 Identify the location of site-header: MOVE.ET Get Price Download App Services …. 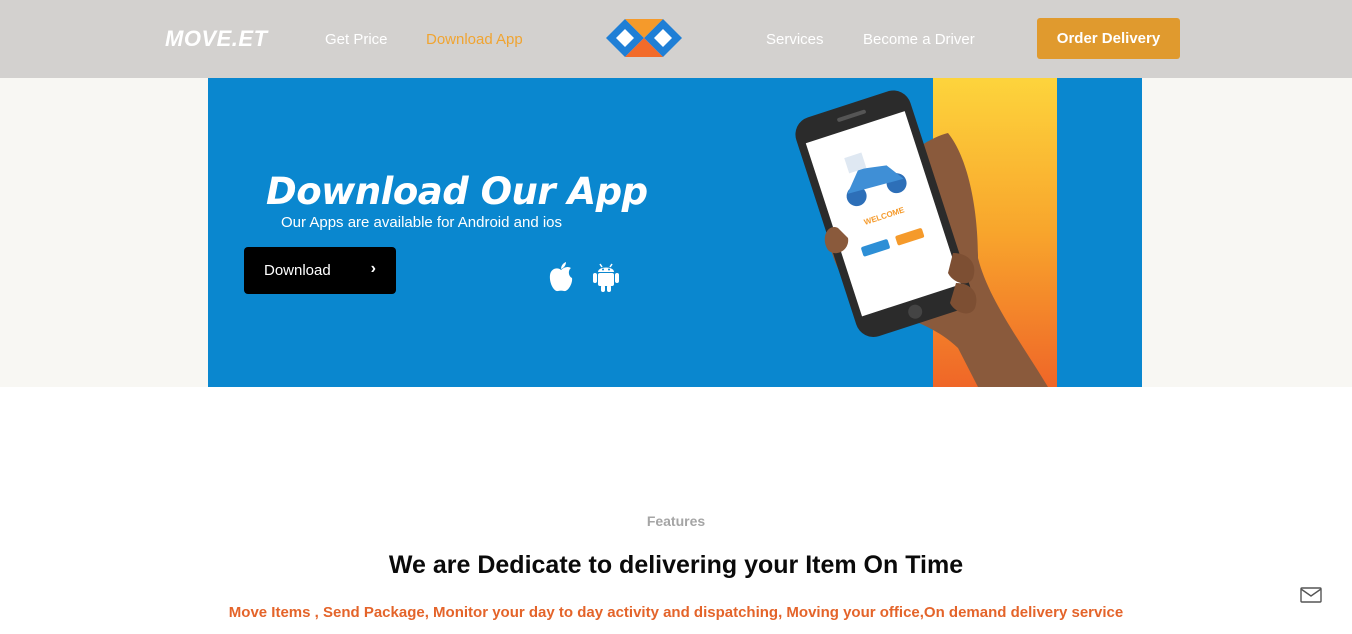
(676, 39).